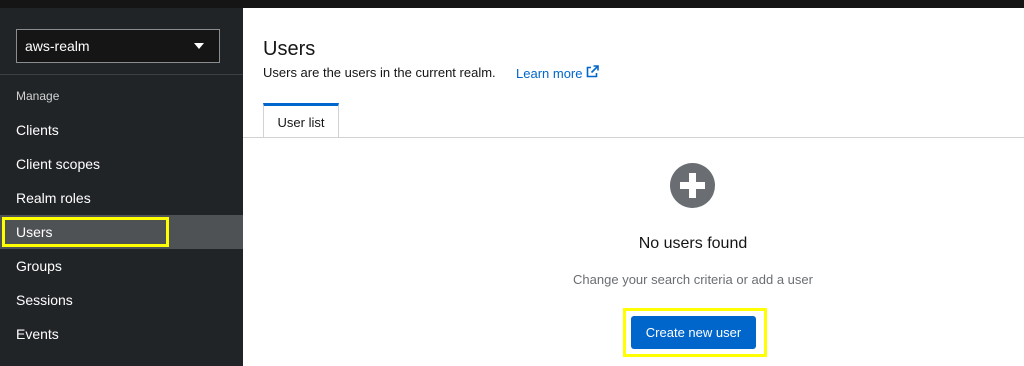  I want to click on sidebar-item-label: Events, so click(37, 334).